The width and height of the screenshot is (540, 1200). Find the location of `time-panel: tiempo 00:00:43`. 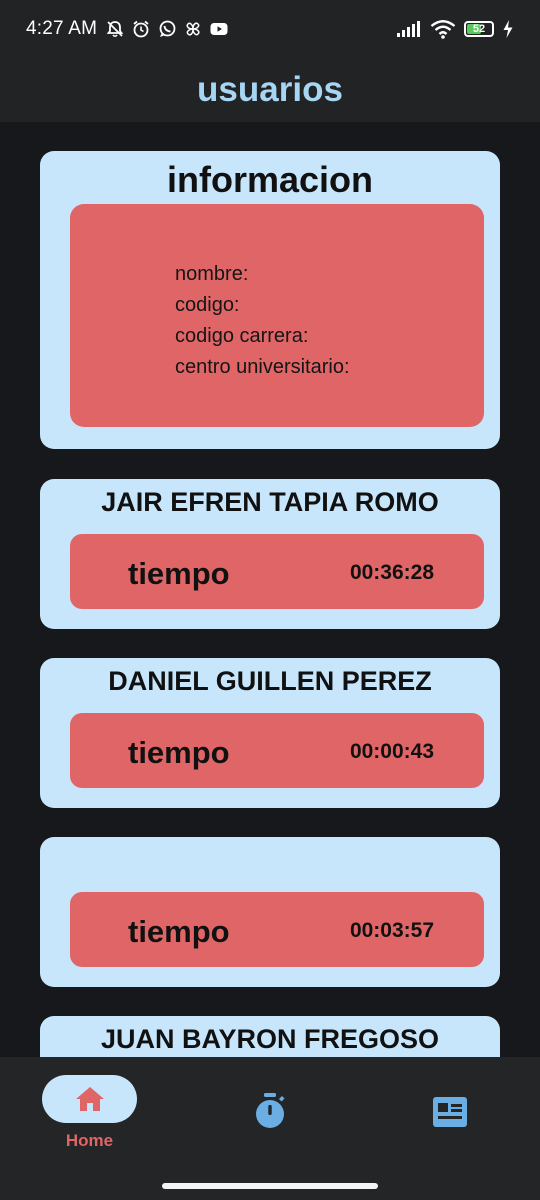

time-panel: tiempo 00:00:43 is located at coordinates (277, 750).